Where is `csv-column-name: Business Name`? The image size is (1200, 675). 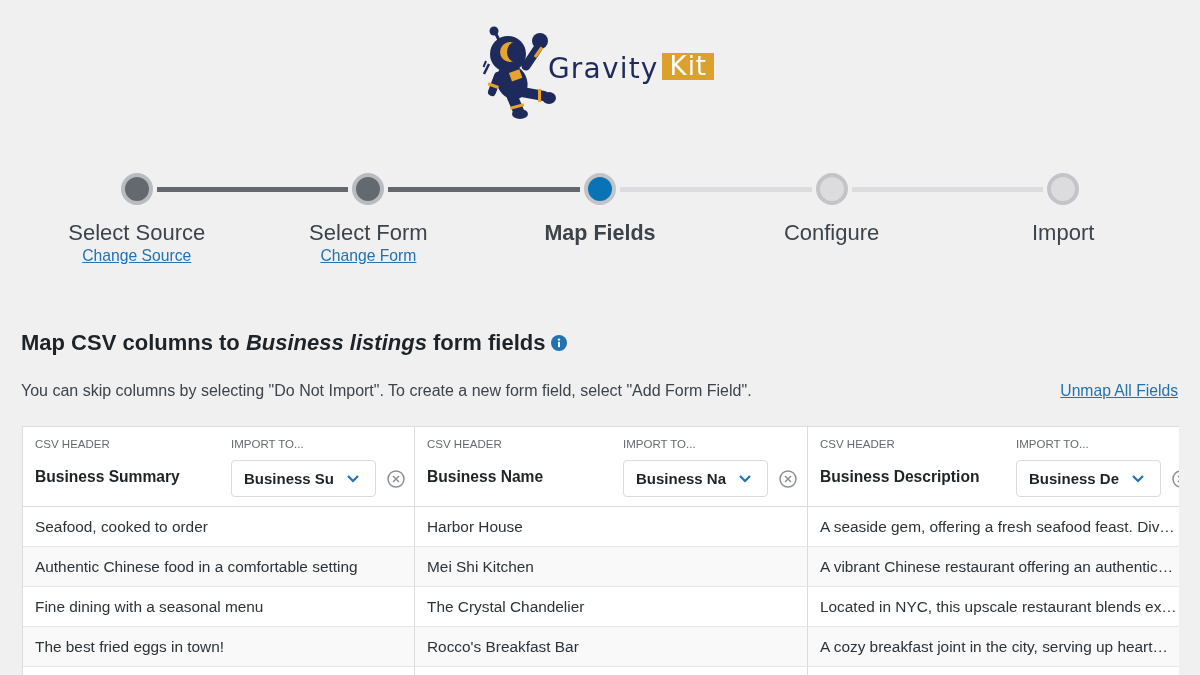
csv-column-name: Business Name is located at coordinates (485, 476).